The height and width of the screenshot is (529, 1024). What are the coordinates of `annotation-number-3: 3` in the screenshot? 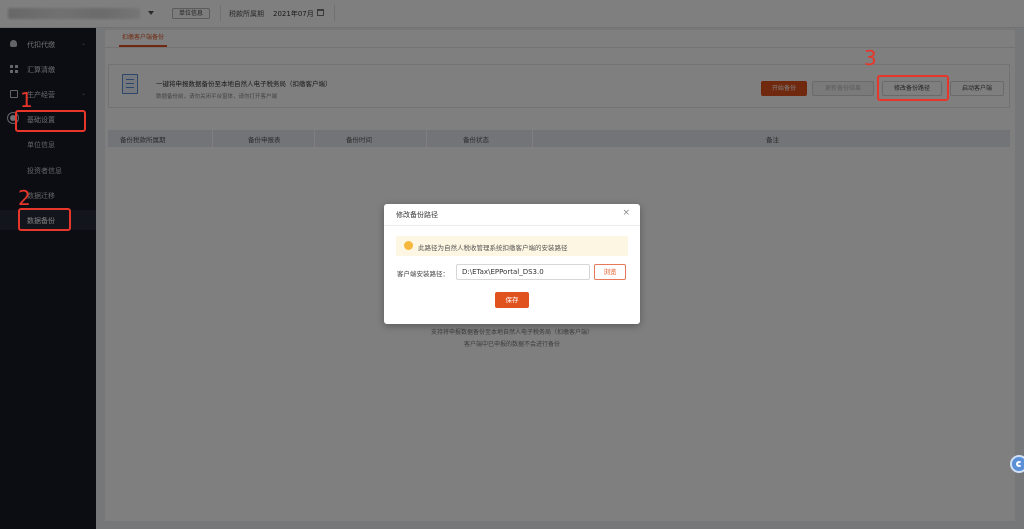 It's located at (870, 58).